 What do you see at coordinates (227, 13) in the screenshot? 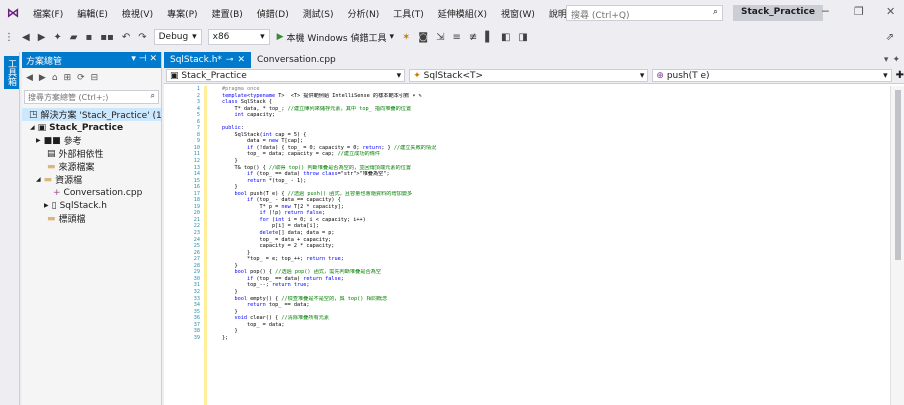
I see `menu-item: 建置(B)` at bounding box center [227, 13].